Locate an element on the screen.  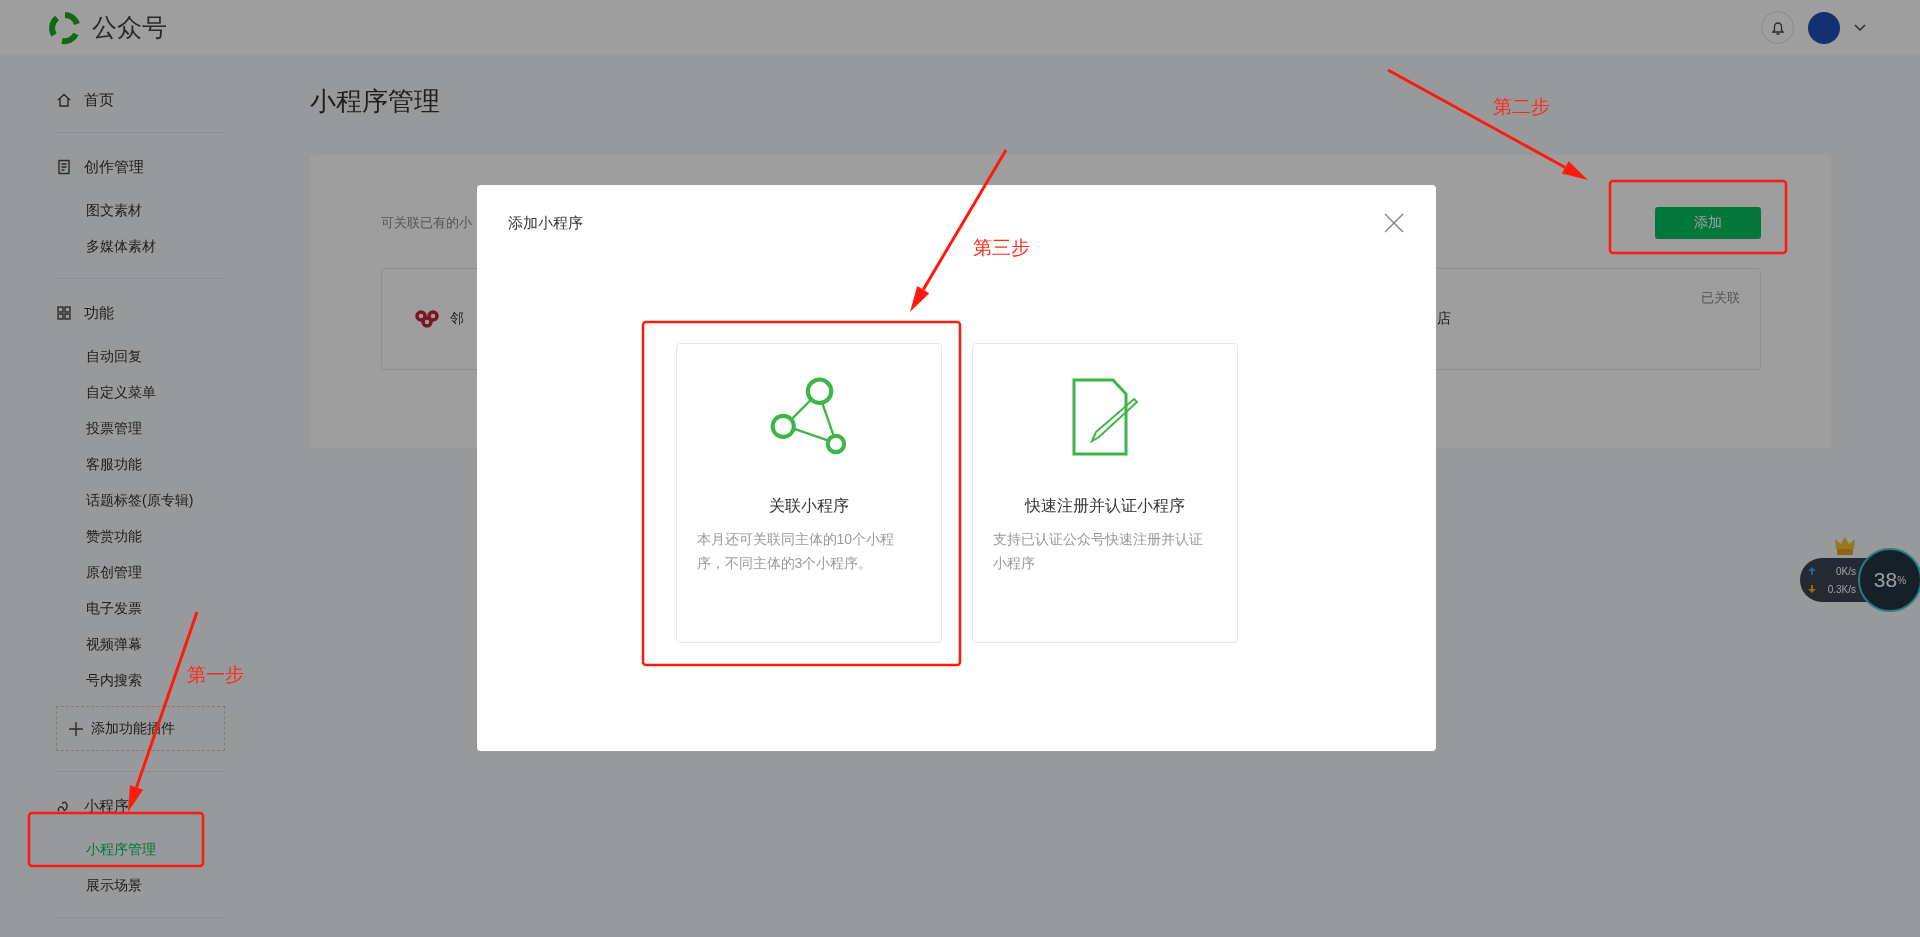
plus-icon is located at coordinates (76, 728).